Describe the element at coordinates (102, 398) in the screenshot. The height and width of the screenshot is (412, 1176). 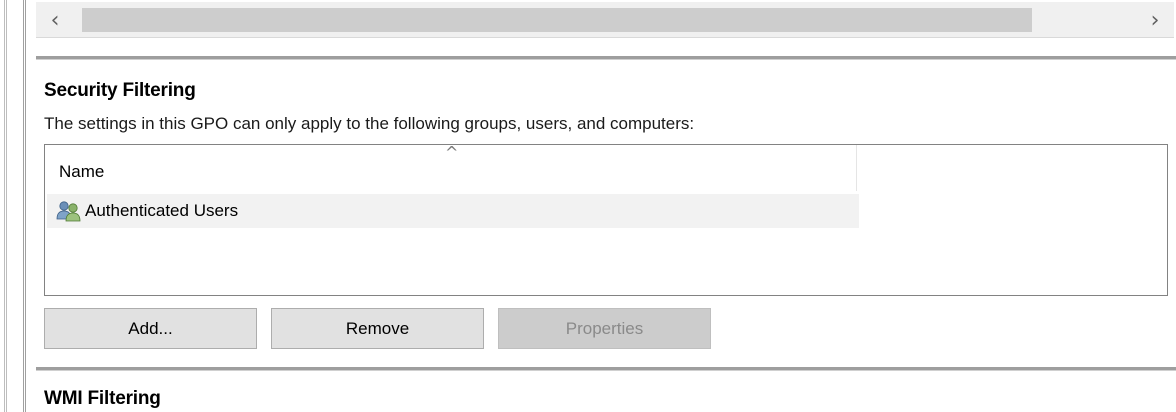
I see `wmi-filtering-title: WMI Filtering` at that location.